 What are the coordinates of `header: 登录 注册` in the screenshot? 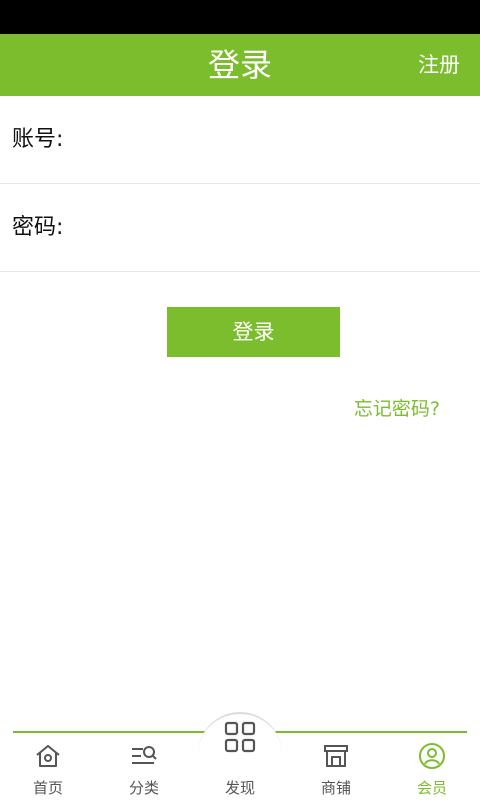 It's located at (240, 65).